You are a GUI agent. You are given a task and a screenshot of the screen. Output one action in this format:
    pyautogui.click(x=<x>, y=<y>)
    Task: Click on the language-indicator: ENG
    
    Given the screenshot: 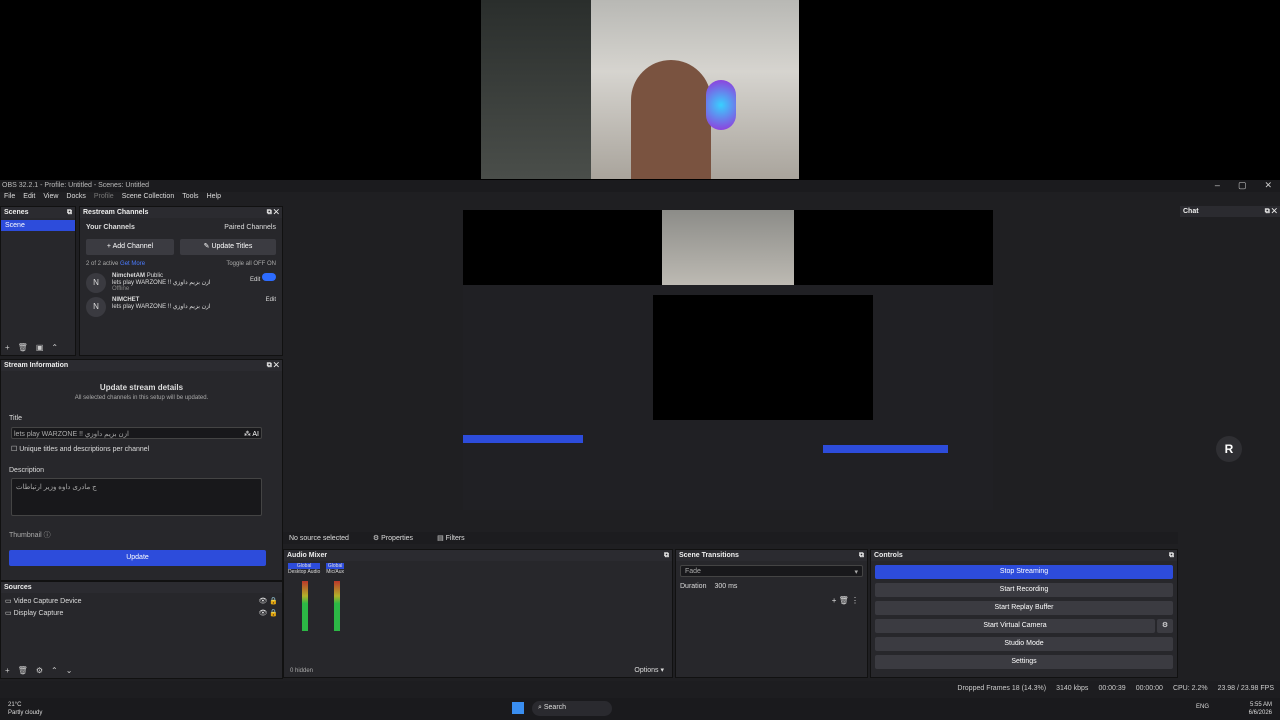 What is the action you would take?
    pyautogui.click(x=1202, y=707)
    